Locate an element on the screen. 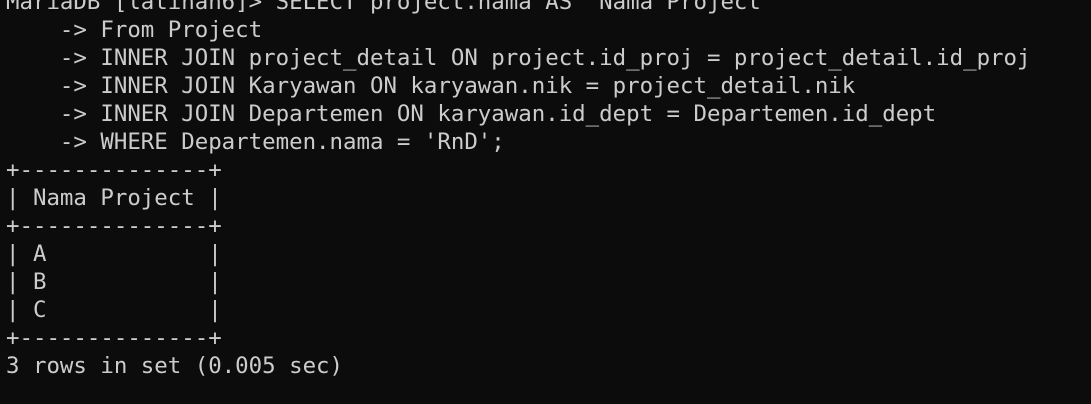  table-header: | Nama Project | is located at coordinates (114, 198).